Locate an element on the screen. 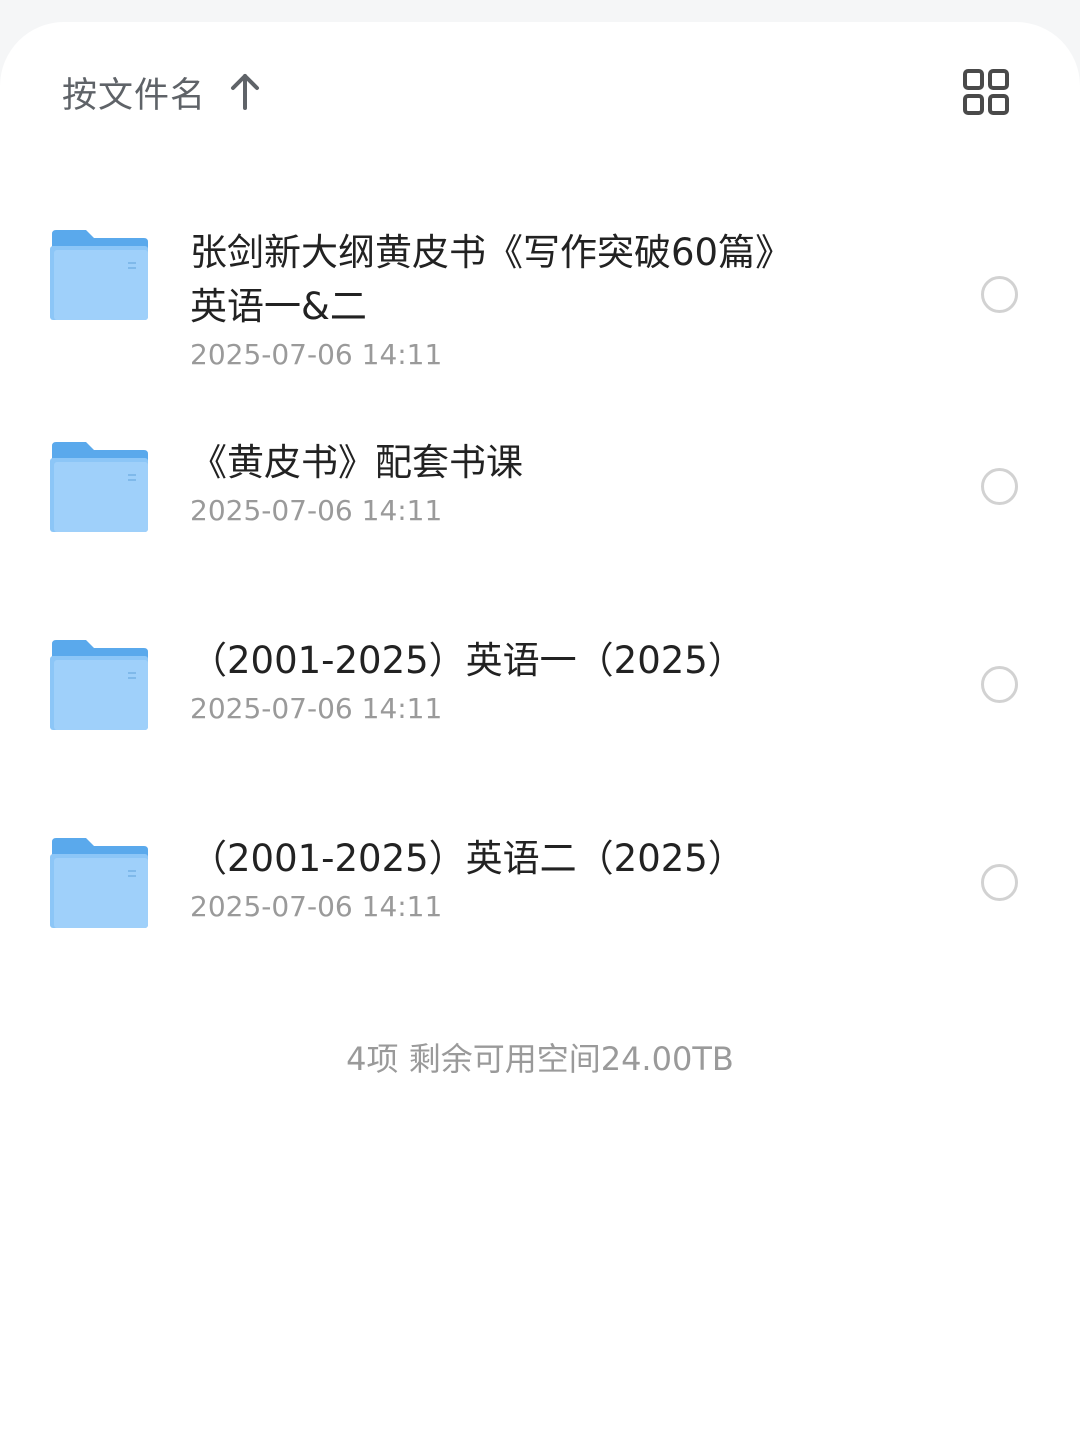 The width and height of the screenshot is (1080, 1440). sort-by-name-button: 按文件名 is located at coordinates (162, 92).